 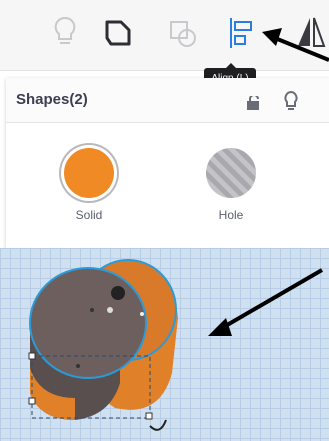 What do you see at coordinates (311, 32) in the screenshot?
I see `mirror-icon` at bounding box center [311, 32].